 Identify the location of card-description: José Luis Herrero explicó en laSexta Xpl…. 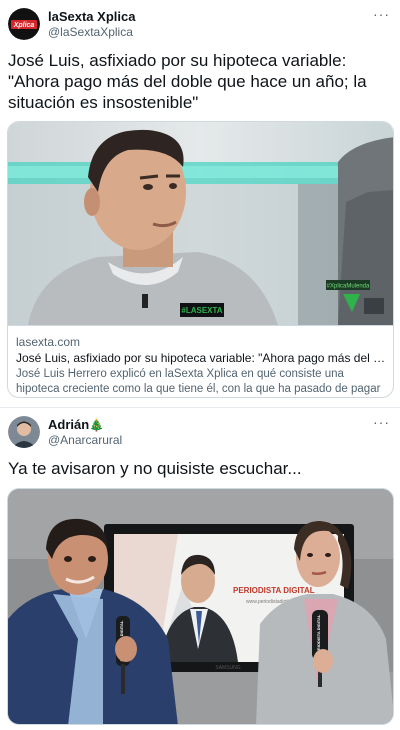
(198, 381).